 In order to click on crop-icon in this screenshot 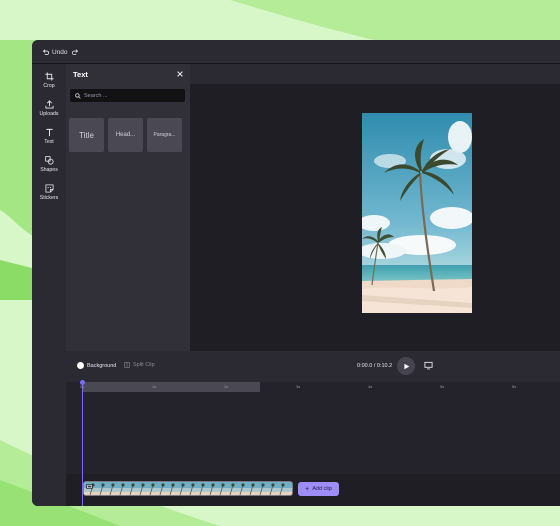, I will do `click(49, 76)`.